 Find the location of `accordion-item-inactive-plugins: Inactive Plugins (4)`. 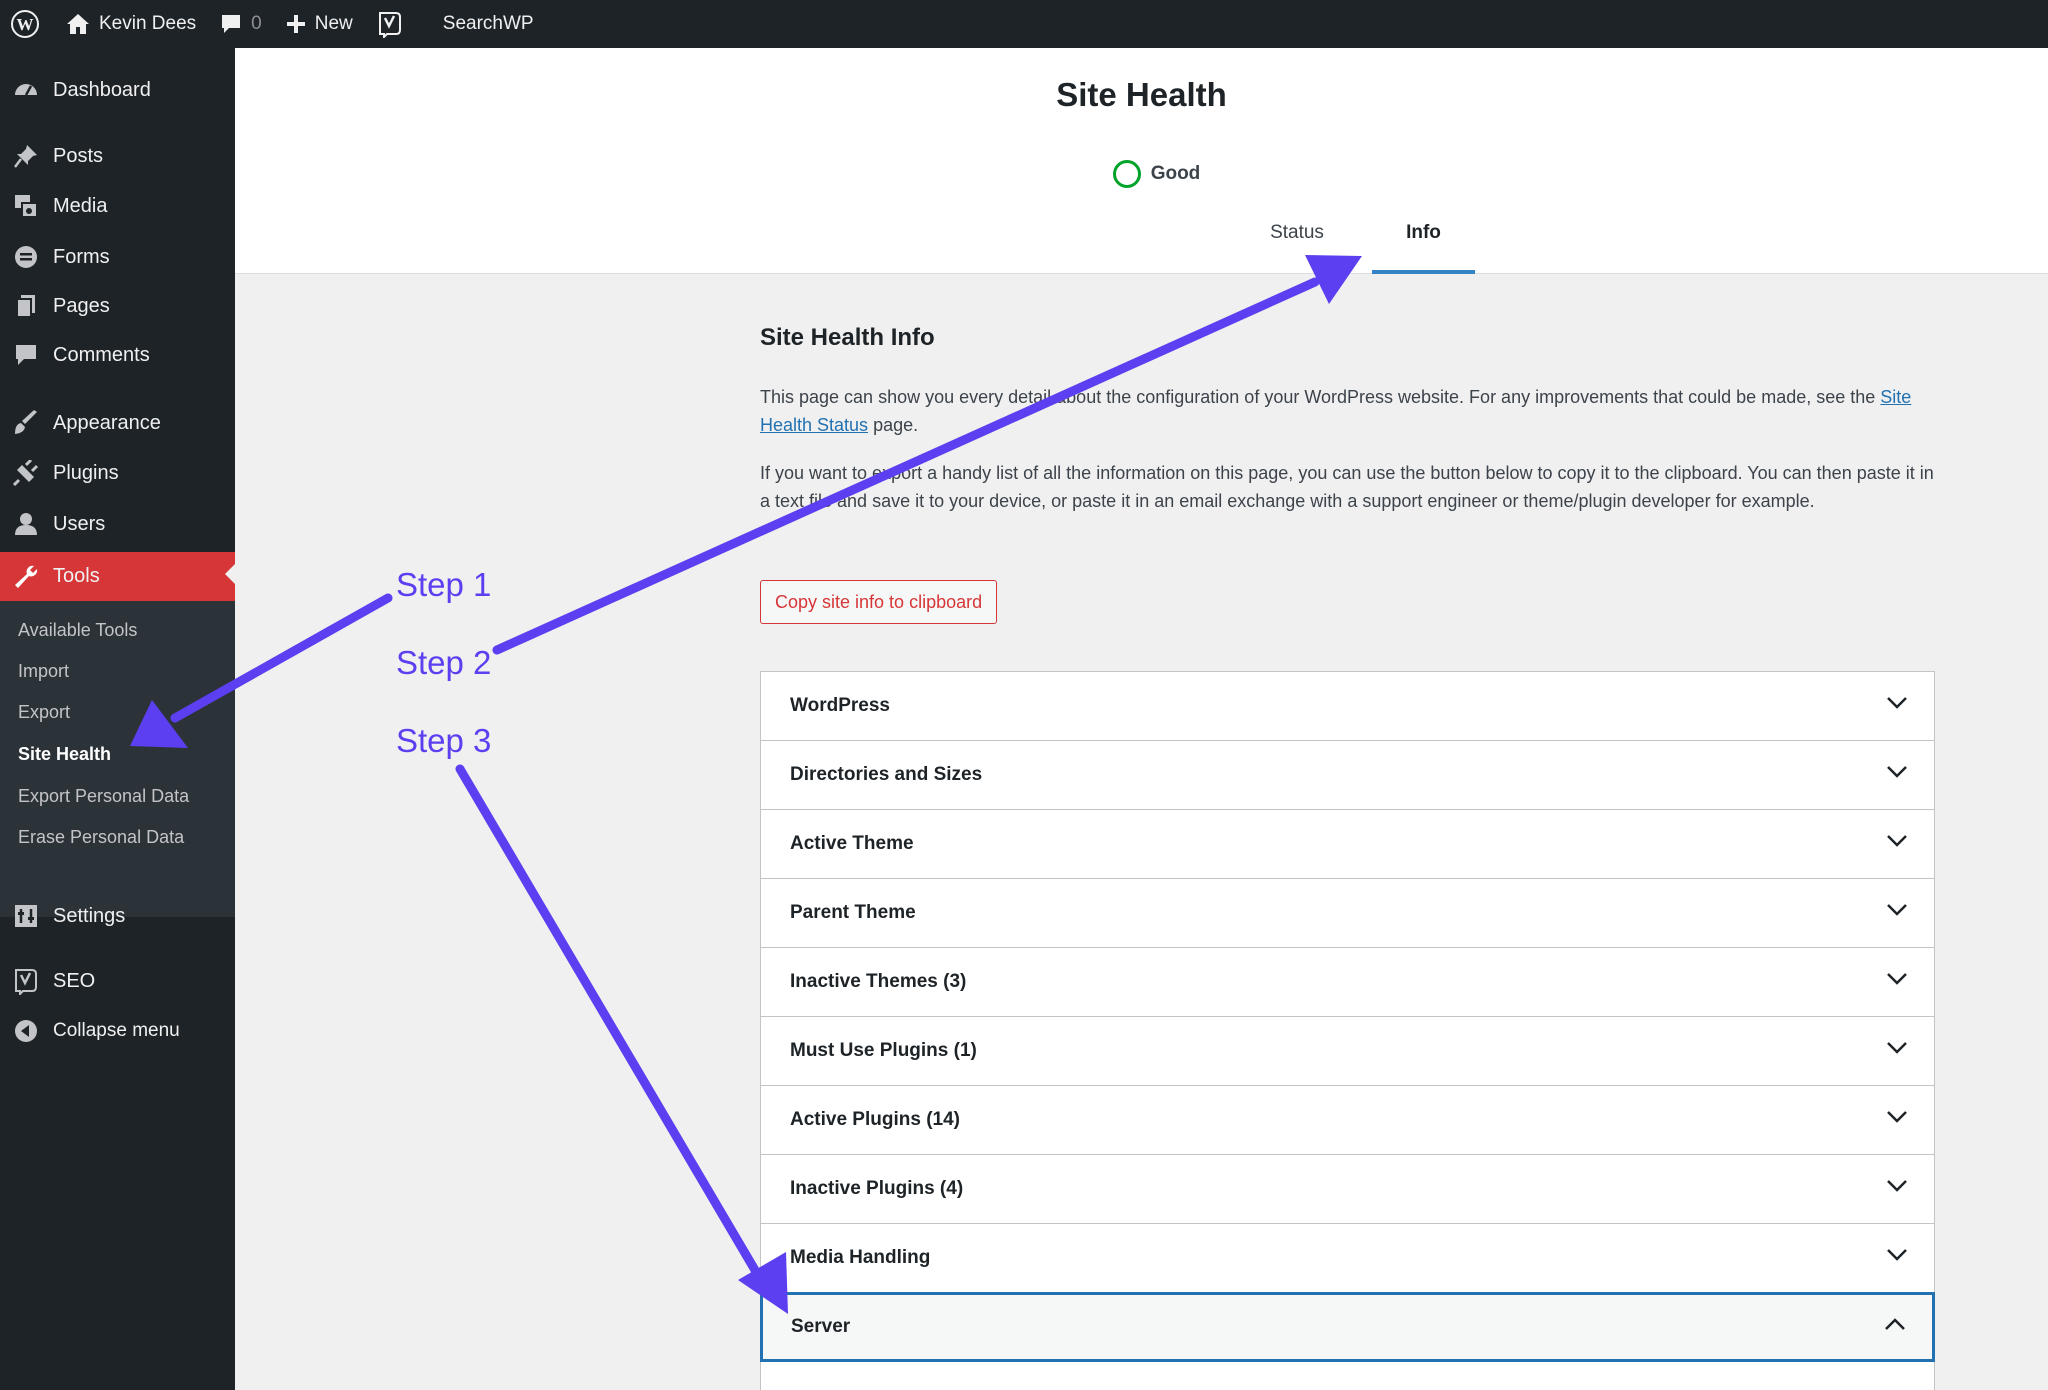

accordion-item-inactive-plugins: Inactive Plugins (4) is located at coordinates (1347, 1189).